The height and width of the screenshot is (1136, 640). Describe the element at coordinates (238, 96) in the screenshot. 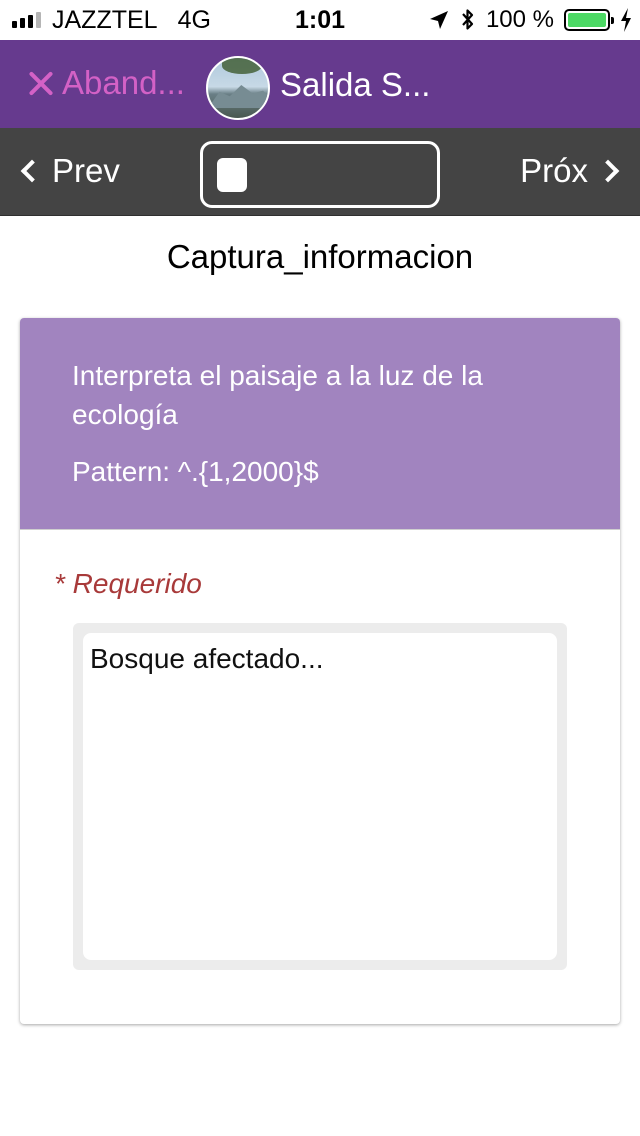

I see `mountain-image` at that location.